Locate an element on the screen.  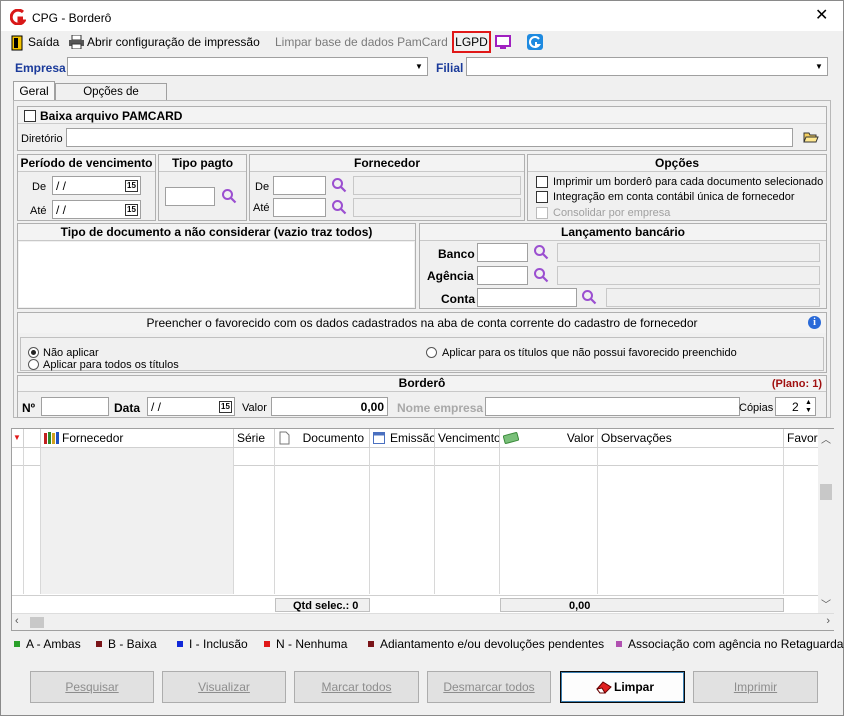
col-header: Vencimento is located at coordinates (467, 438).